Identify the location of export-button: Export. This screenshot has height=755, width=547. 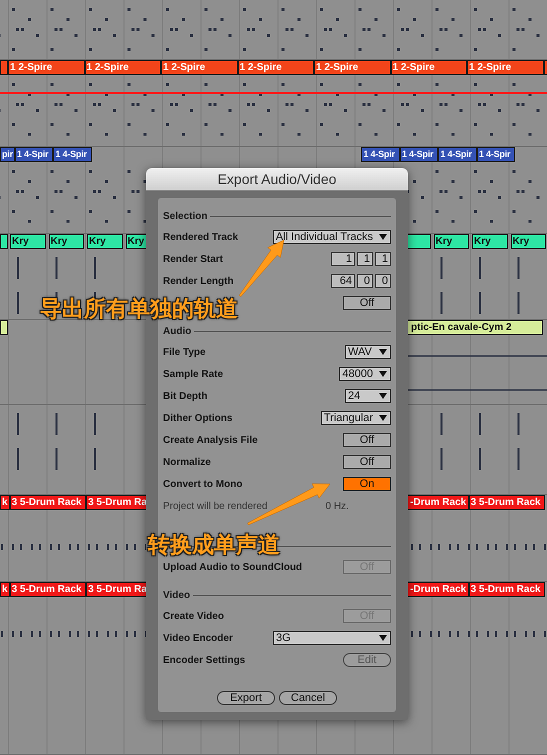
(246, 698).